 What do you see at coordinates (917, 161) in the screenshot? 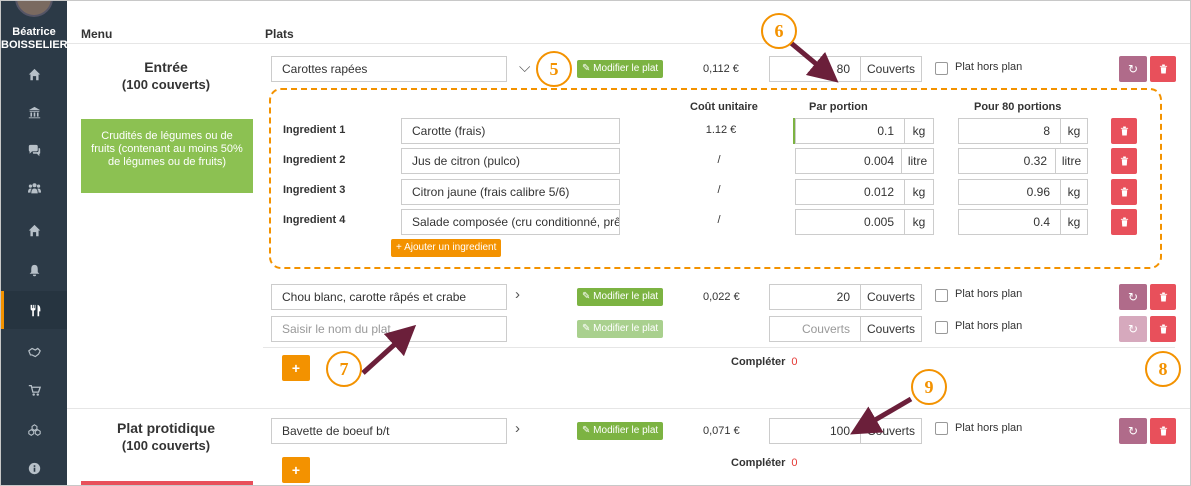
I see `portion-unit: litre` at bounding box center [917, 161].